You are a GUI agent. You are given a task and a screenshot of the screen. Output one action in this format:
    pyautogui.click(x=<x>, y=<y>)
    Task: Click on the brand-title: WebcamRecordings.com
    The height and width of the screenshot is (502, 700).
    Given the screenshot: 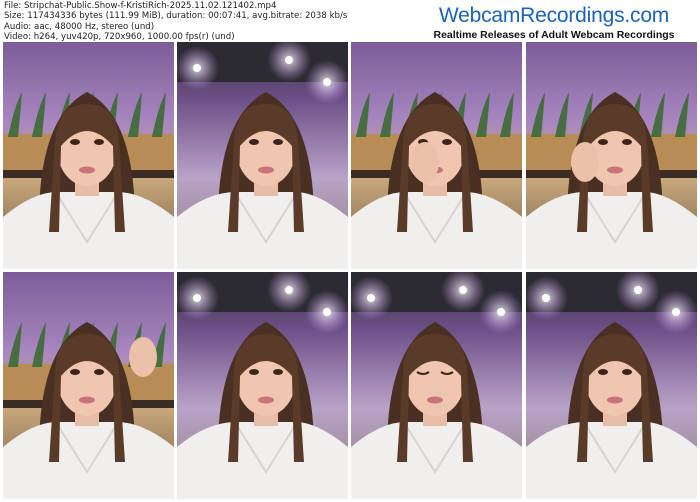 What is the action you would take?
    pyautogui.click(x=554, y=15)
    